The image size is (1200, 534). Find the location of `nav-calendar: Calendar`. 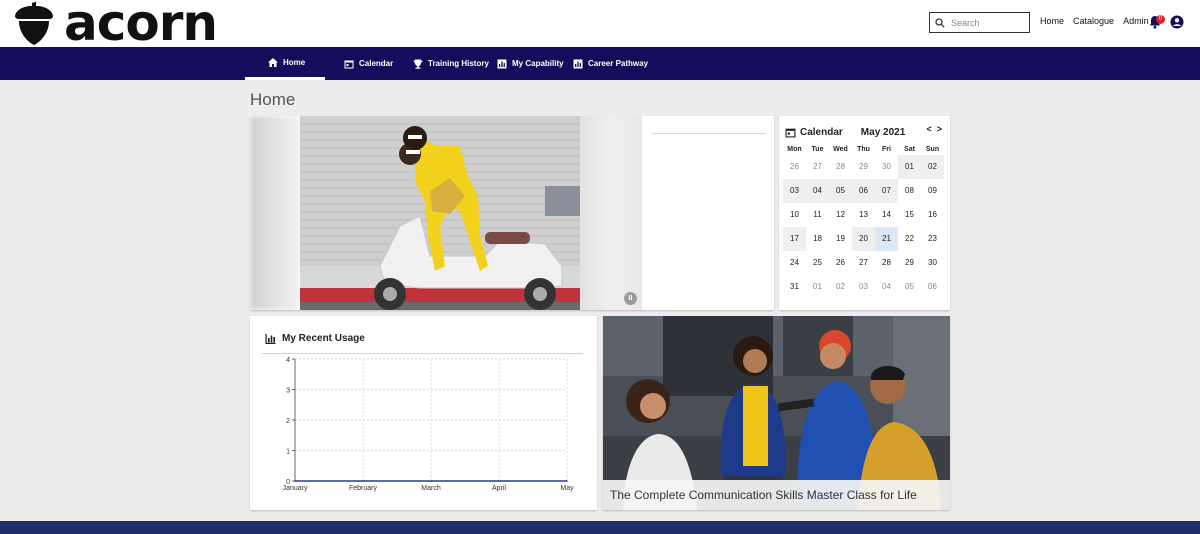

nav-calendar: Calendar is located at coordinates (368, 63).